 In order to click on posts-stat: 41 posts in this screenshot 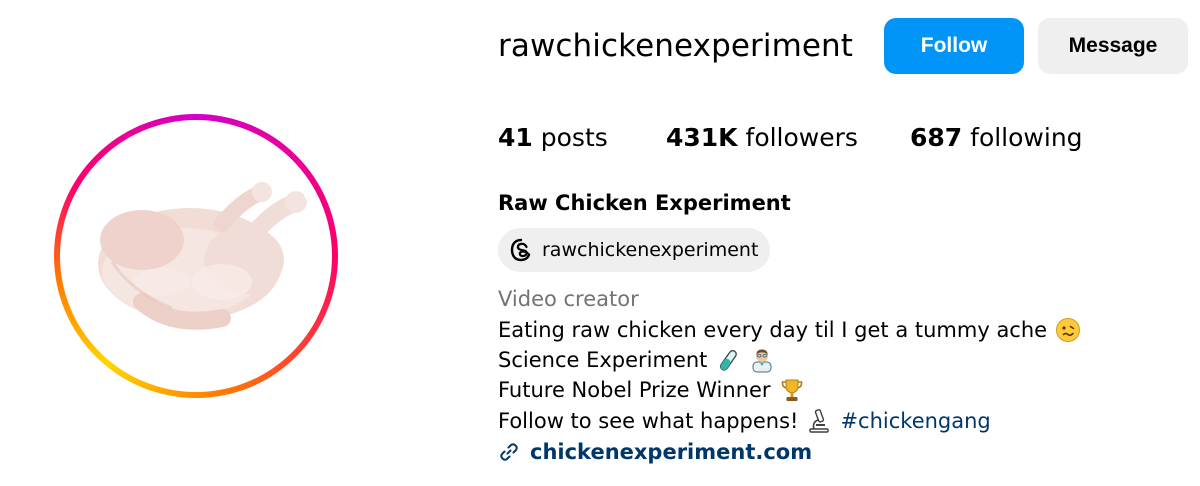, I will do `click(553, 138)`.